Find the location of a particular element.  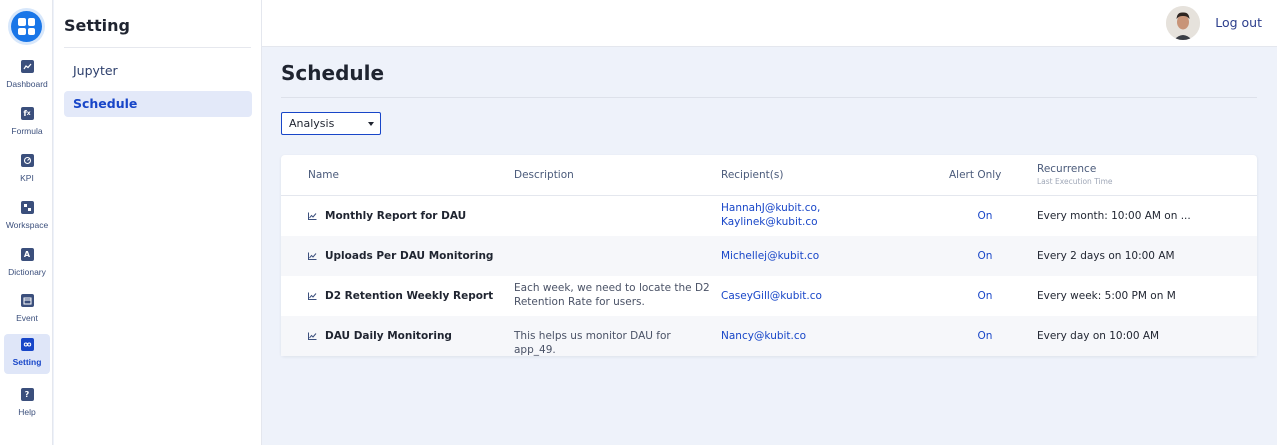

sidebar-item-label: Dashboard is located at coordinates (27, 84).